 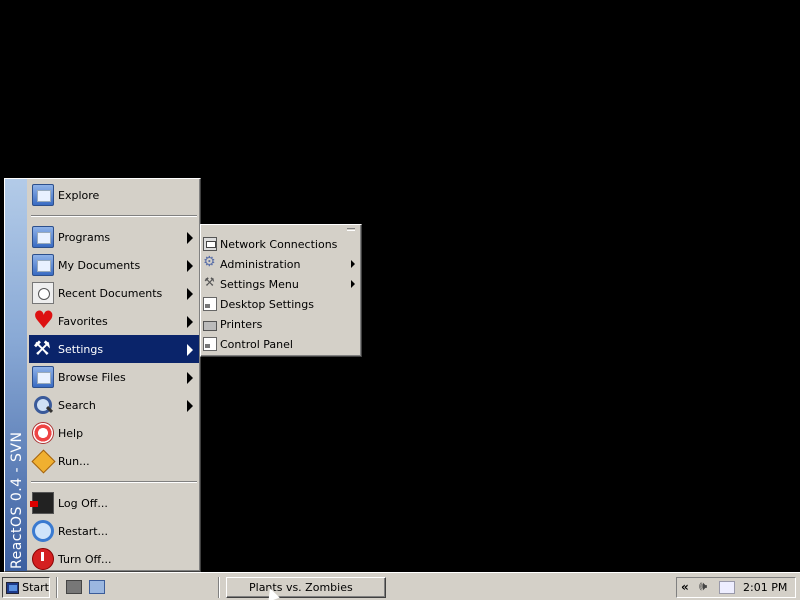 I want to click on restart-icon, so click(x=43, y=531).